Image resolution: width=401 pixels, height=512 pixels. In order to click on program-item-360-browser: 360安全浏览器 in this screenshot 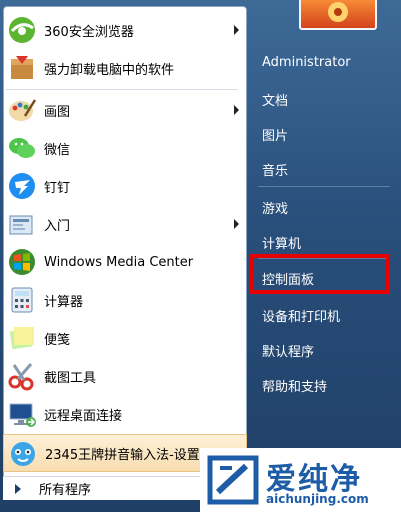, I will do `click(125, 30)`.